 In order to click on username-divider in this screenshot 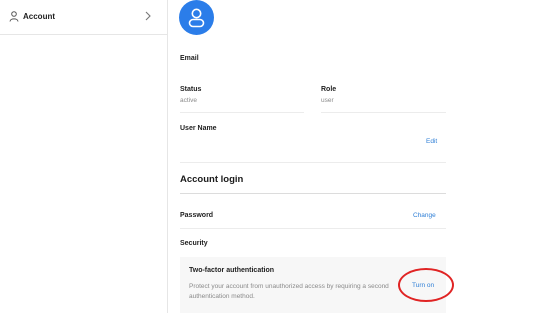, I will do `click(313, 162)`.